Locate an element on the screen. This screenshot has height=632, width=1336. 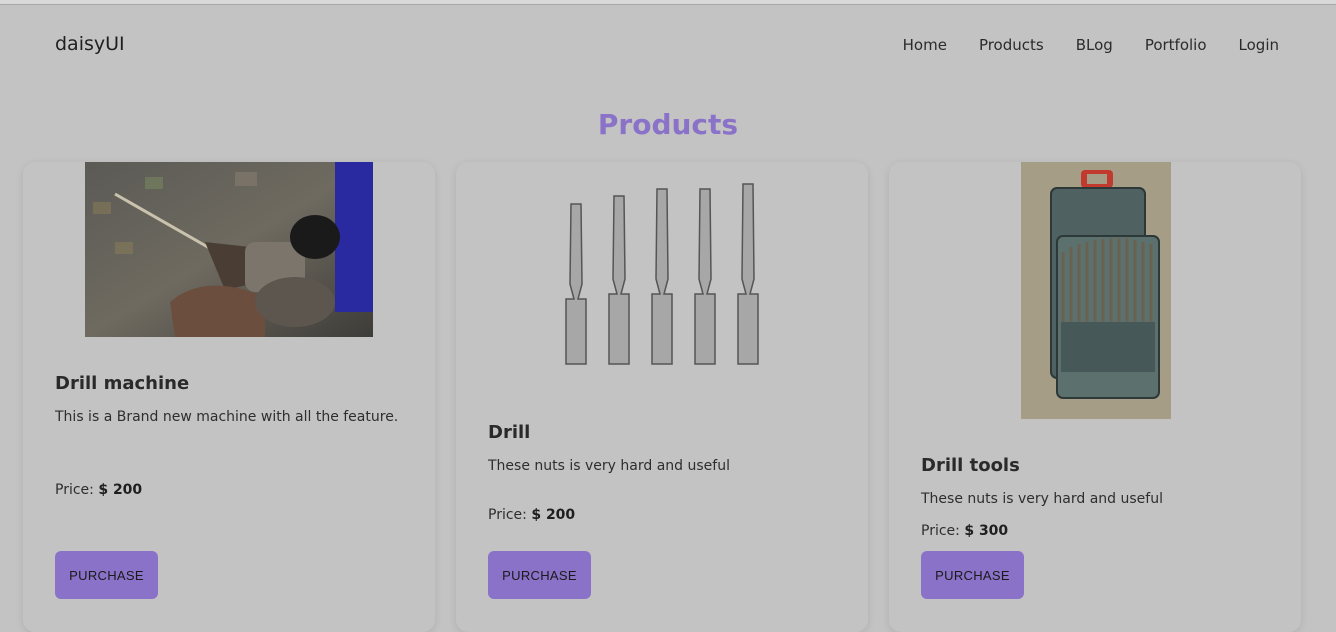
nav-blog-link: BLog is located at coordinates (1094, 45).